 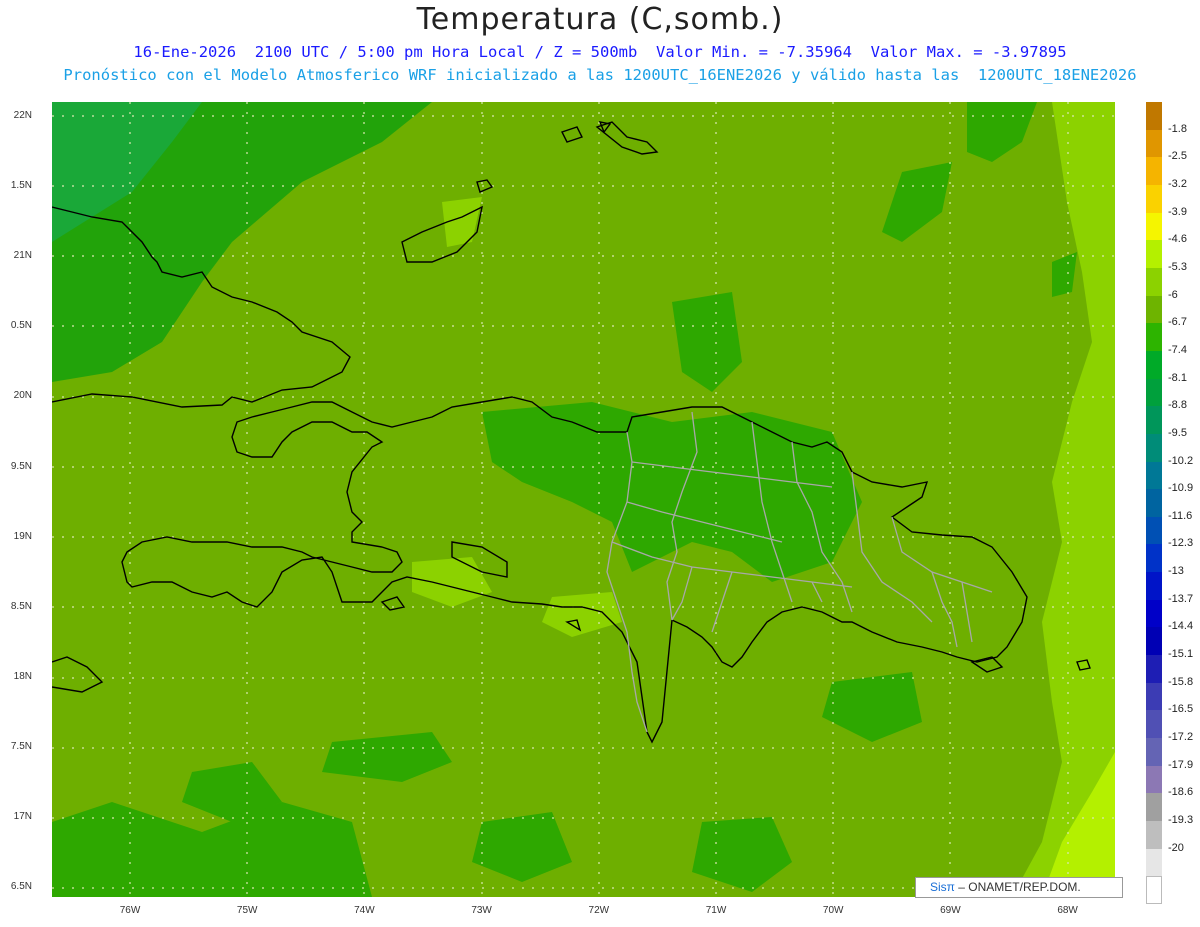 What do you see at coordinates (22, 816) in the screenshot?
I see `lat-tick-label: 17N` at bounding box center [22, 816].